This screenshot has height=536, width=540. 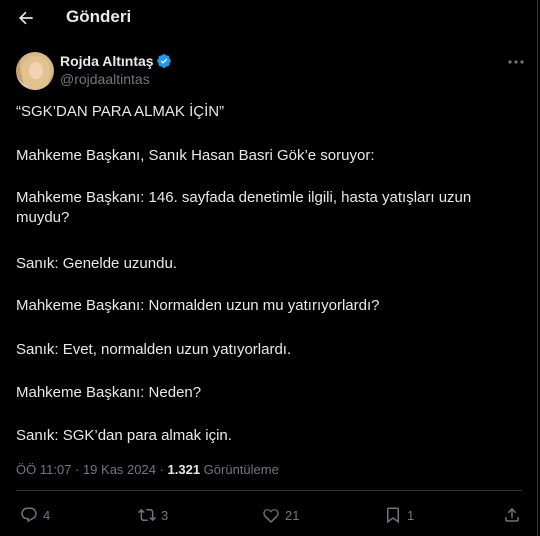 I want to click on post-timestamp: ÖÖ 11:07 · 19 Kas 2024 ·, so click(x=92, y=469).